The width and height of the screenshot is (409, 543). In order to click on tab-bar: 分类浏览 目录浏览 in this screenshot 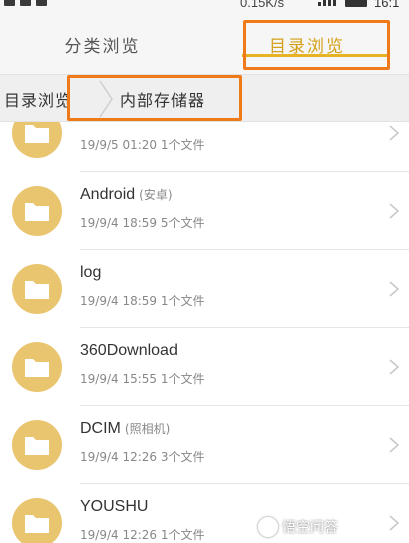, I will do `click(204, 44)`.